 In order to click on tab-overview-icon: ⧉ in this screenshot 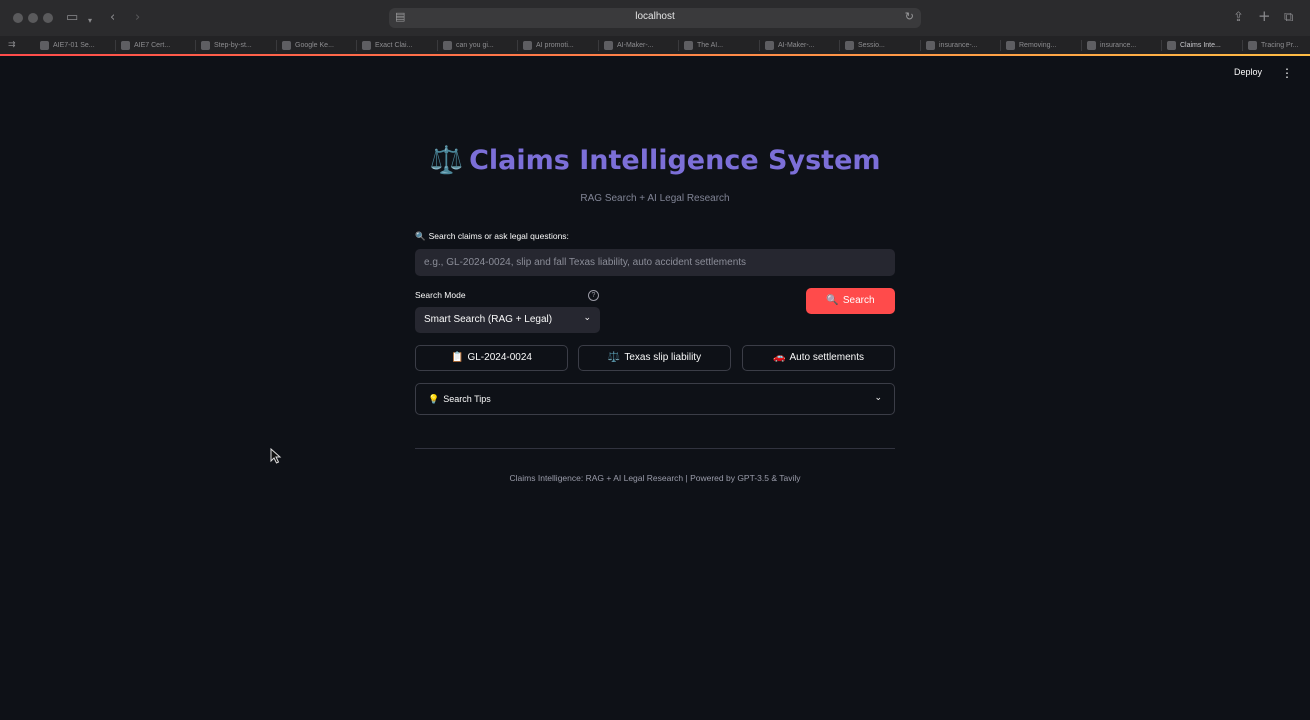, I will do `click(1288, 18)`.